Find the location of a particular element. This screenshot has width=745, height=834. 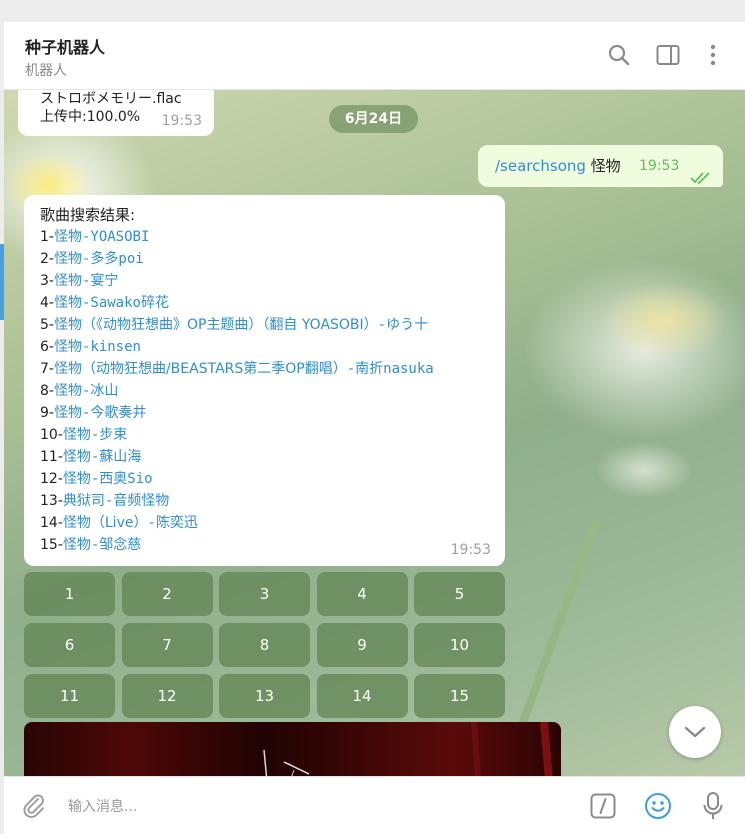

date-separator: 6月24日 is located at coordinates (373, 119).